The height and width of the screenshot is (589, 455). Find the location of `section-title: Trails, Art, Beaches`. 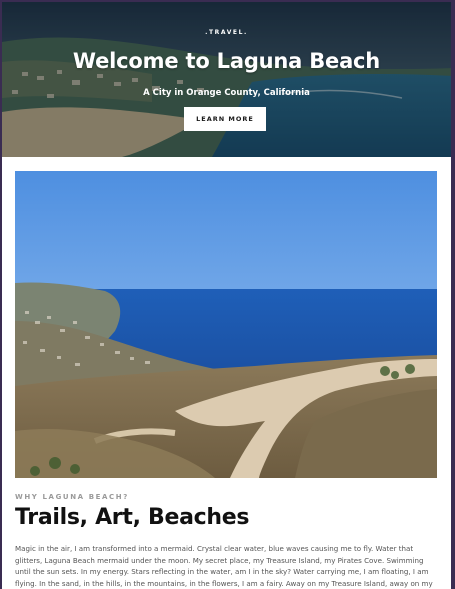

section-title: Trails, Art, Beaches is located at coordinates (132, 517).